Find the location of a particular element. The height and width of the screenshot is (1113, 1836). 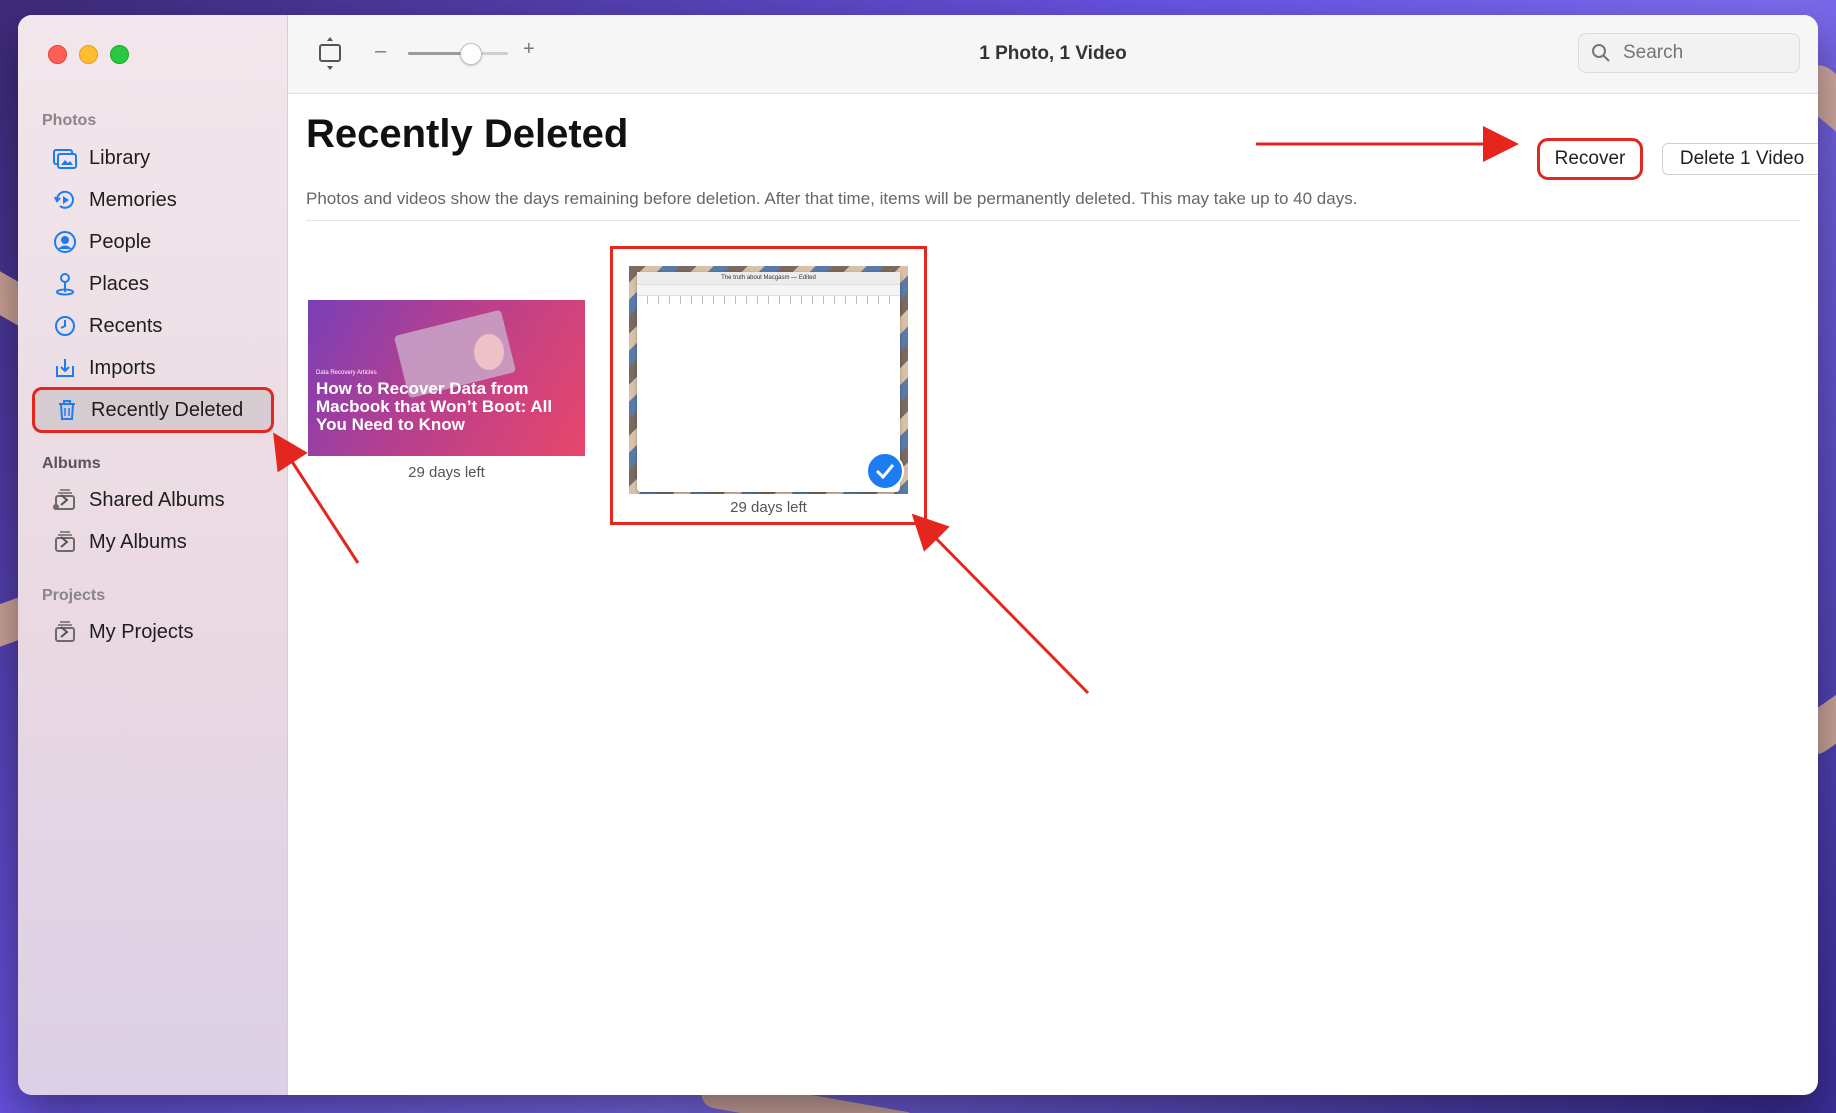

sidebar-item-label: Recents is located at coordinates (126, 325).